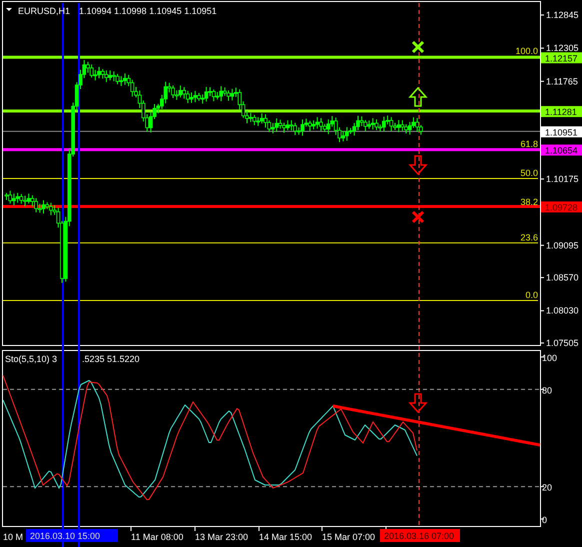 Image resolution: width=582 pixels, height=547 pixels. What do you see at coordinates (562, 277) in the screenshot?
I see `price-axis-label: 1.08570` at bounding box center [562, 277].